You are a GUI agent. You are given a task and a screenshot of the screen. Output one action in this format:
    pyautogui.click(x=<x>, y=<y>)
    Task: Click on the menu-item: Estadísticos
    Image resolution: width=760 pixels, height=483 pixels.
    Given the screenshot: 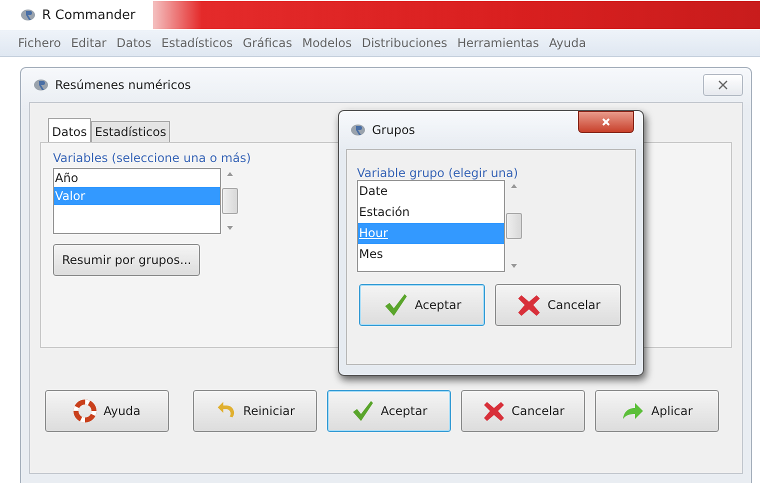 What is the action you would take?
    pyautogui.click(x=197, y=43)
    